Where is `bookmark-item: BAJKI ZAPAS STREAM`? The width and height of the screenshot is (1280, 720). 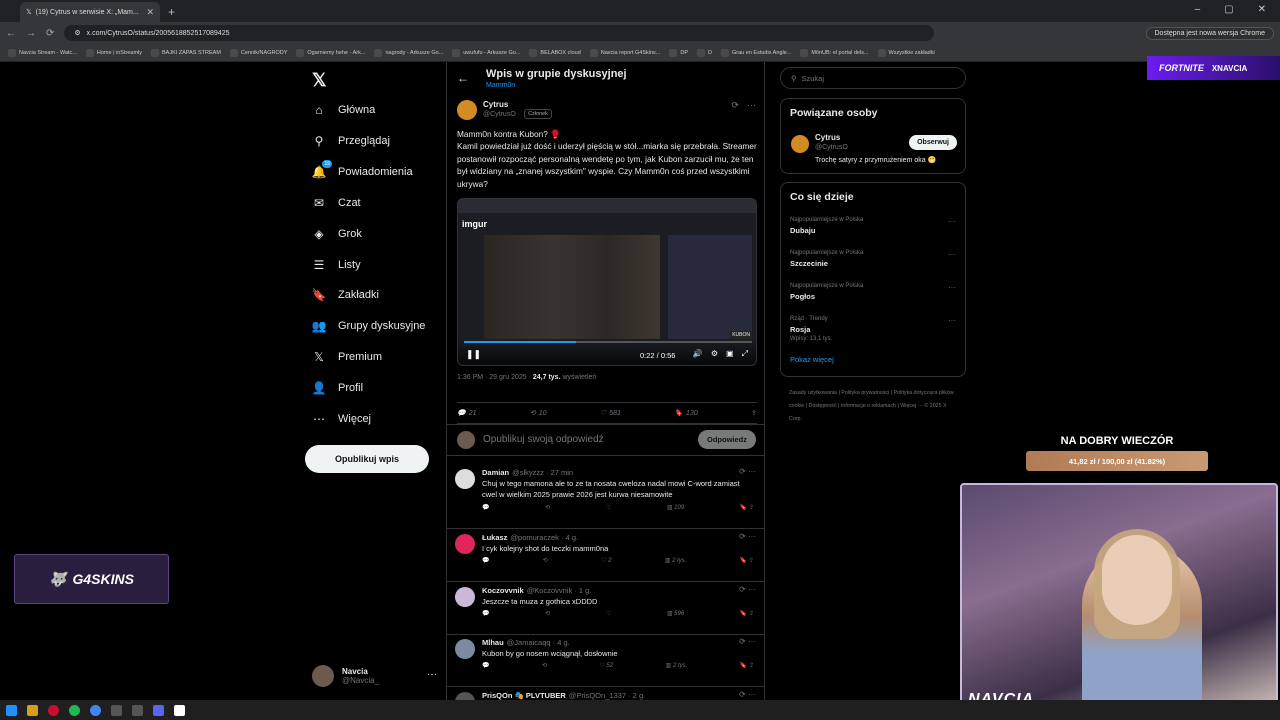
bookmark-item: BAJKI ZAPAS STREAM is located at coordinates (186, 52).